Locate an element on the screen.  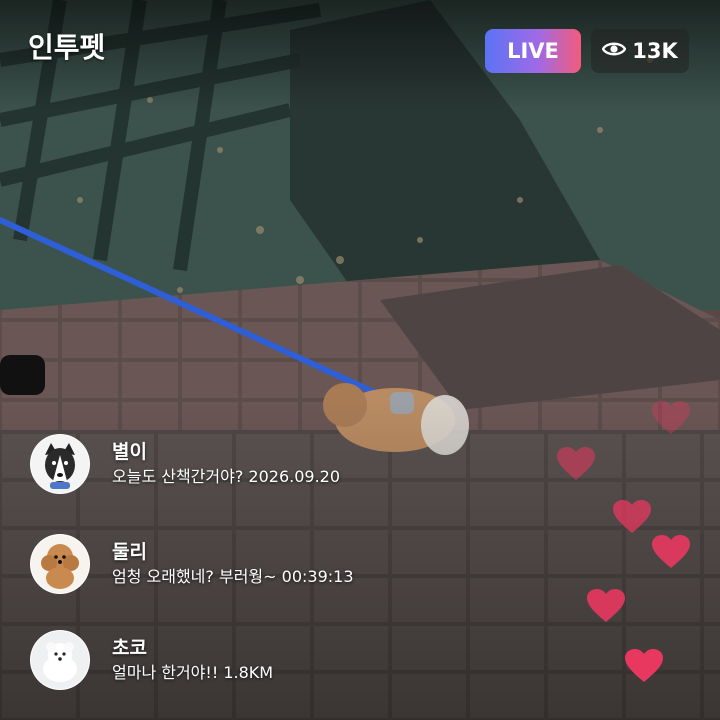
poodle-avatar is located at coordinates (60, 564).